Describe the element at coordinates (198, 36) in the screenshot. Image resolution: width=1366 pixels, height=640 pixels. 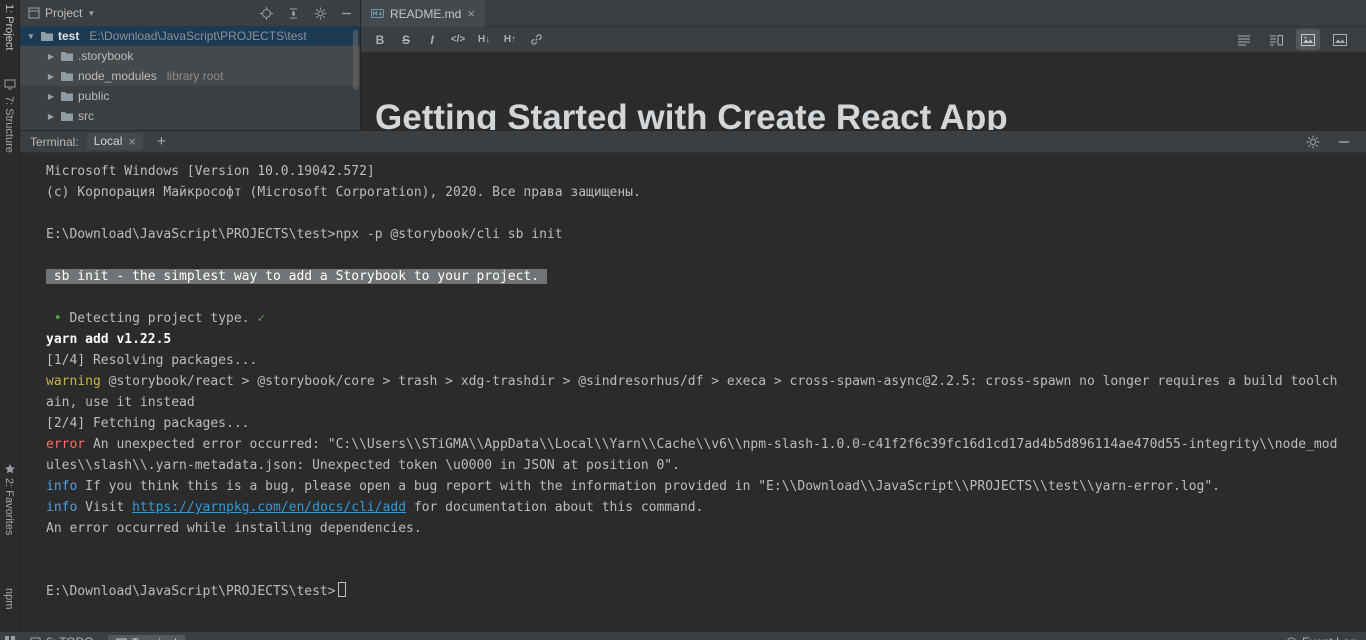
I see `tree-item-path: E:\Download\JavaScript\PROJECTS\test` at that location.